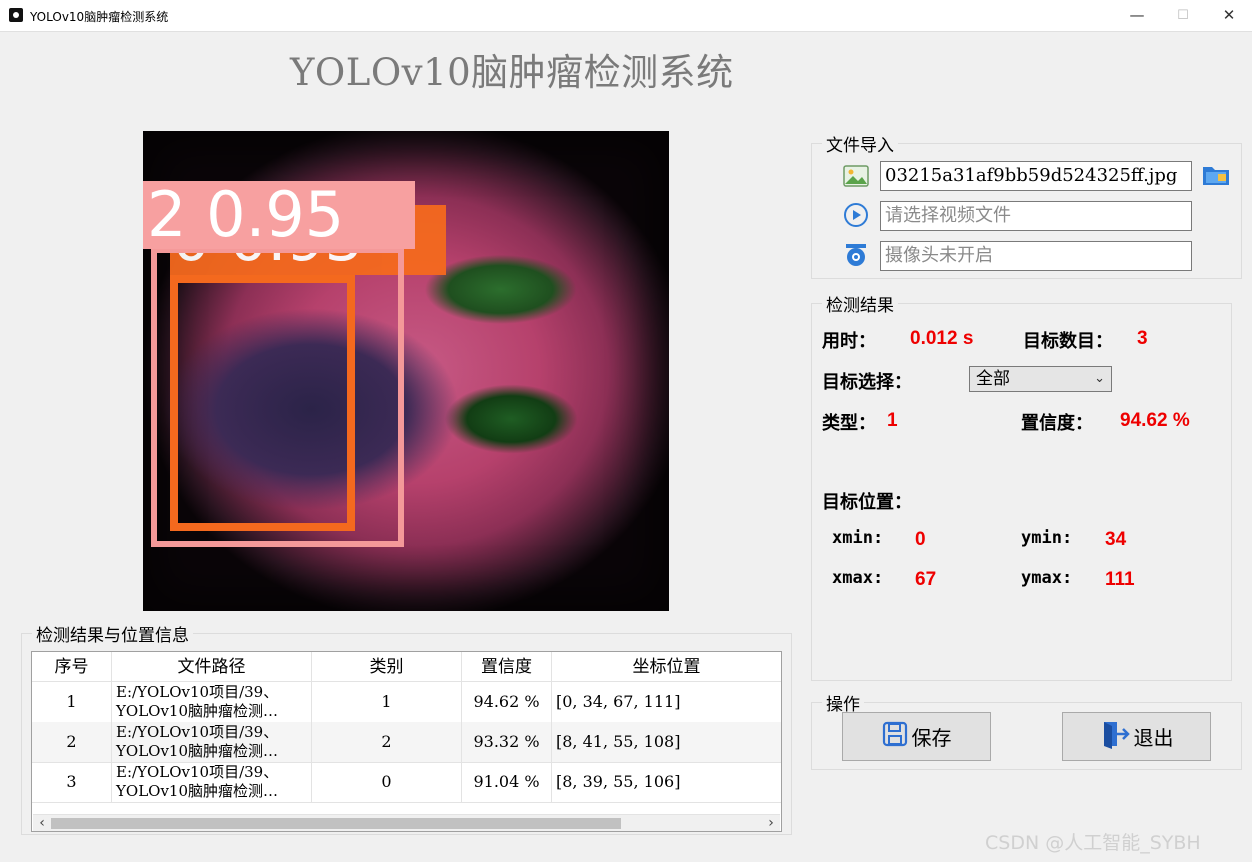  What do you see at coordinates (507, 702) in the screenshot?
I see `cell-confidence: 94.62 %` at bounding box center [507, 702].